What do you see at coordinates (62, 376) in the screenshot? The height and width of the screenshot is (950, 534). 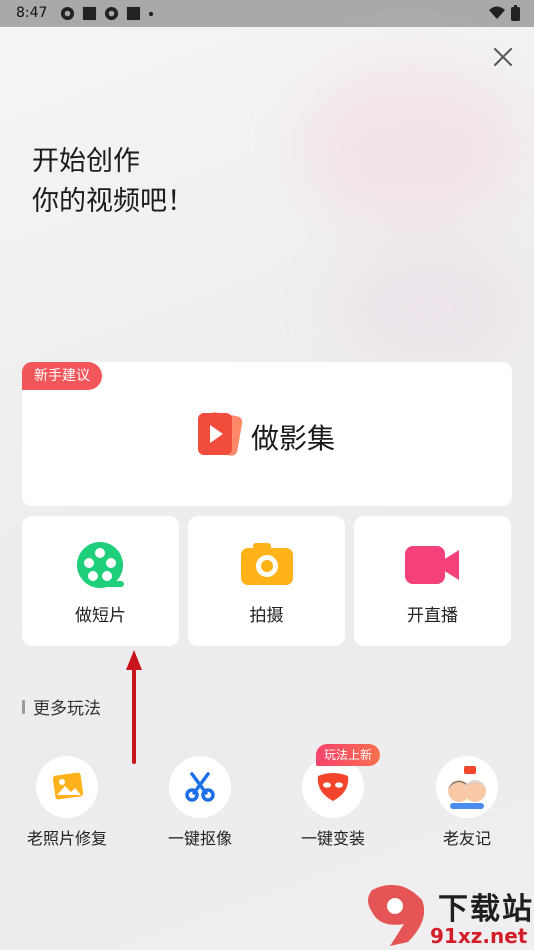 I see `beginner-badge: 新手建议` at bounding box center [62, 376].